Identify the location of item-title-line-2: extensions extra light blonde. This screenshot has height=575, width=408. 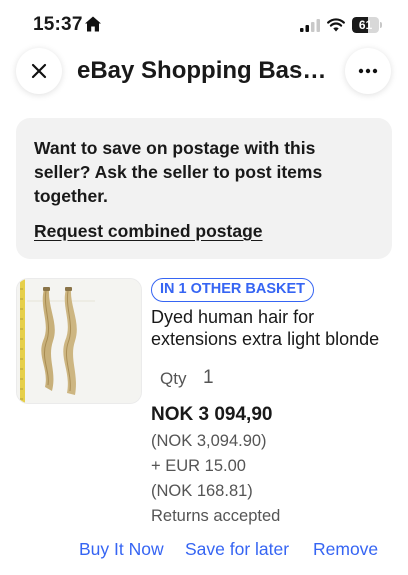
(265, 339).